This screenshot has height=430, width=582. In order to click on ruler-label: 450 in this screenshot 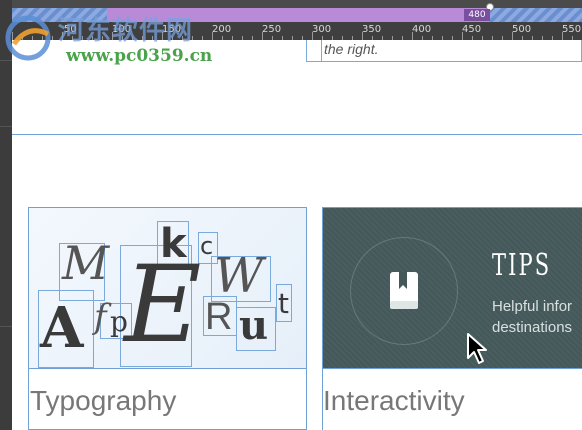, I will do `click(472, 29)`.